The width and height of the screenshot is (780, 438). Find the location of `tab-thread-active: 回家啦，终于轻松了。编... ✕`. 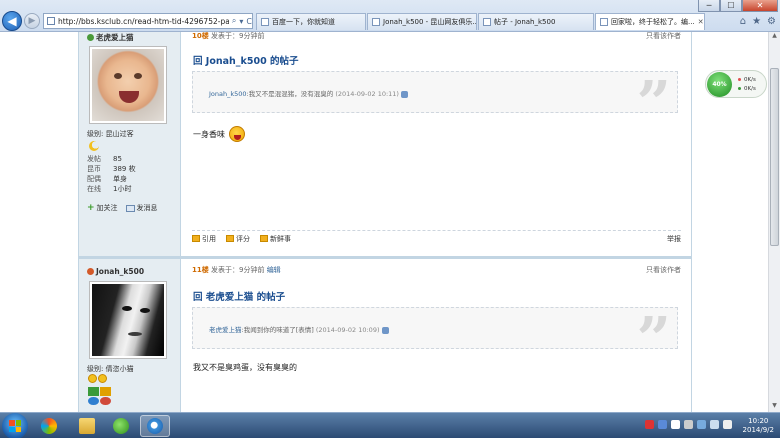

tab-thread-active: 回家啦，终于轻松了。编... ✕ is located at coordinates (650, 21).